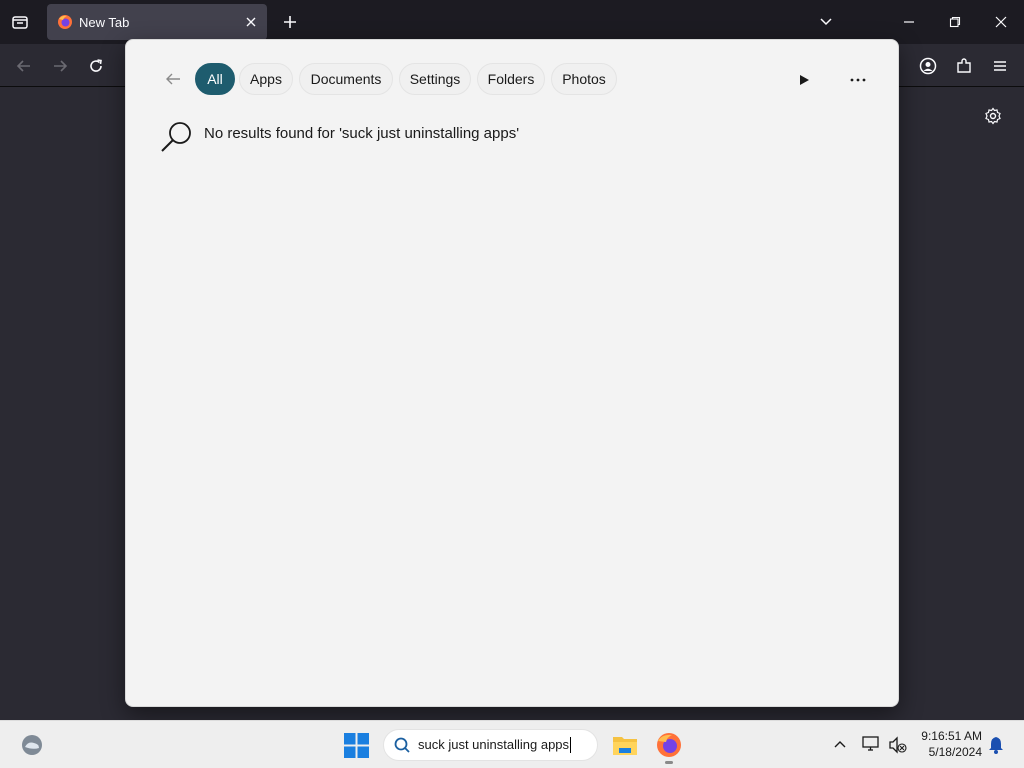 The image size is (1024, 768). What do you see at coordinates (993, 116) in the screenshot?
I see `gear-icon` at bounding box center [993, 116].